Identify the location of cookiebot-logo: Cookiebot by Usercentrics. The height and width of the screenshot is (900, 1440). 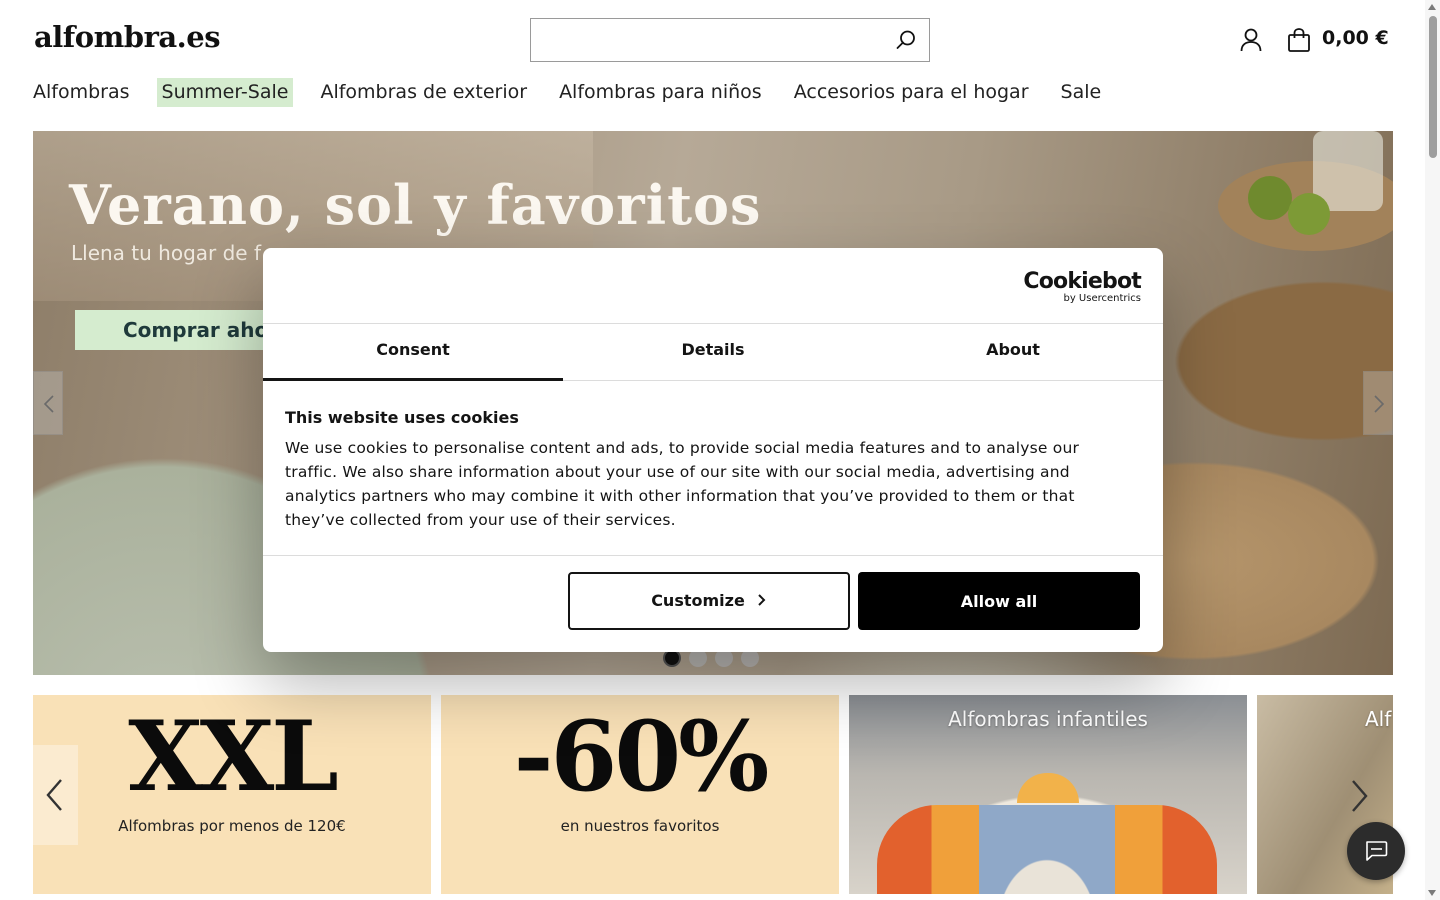
(1082, 287).